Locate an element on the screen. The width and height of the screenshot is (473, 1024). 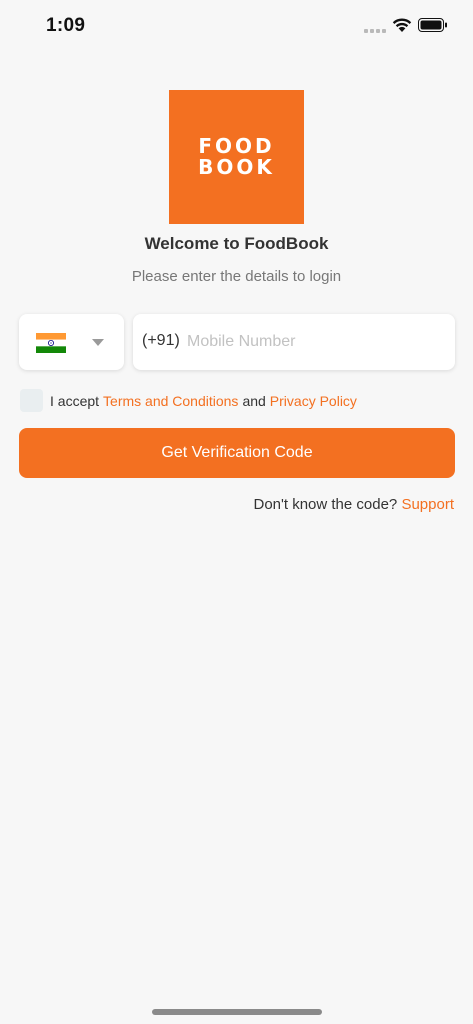
wifi-icon is located at coordinates (402, 25).